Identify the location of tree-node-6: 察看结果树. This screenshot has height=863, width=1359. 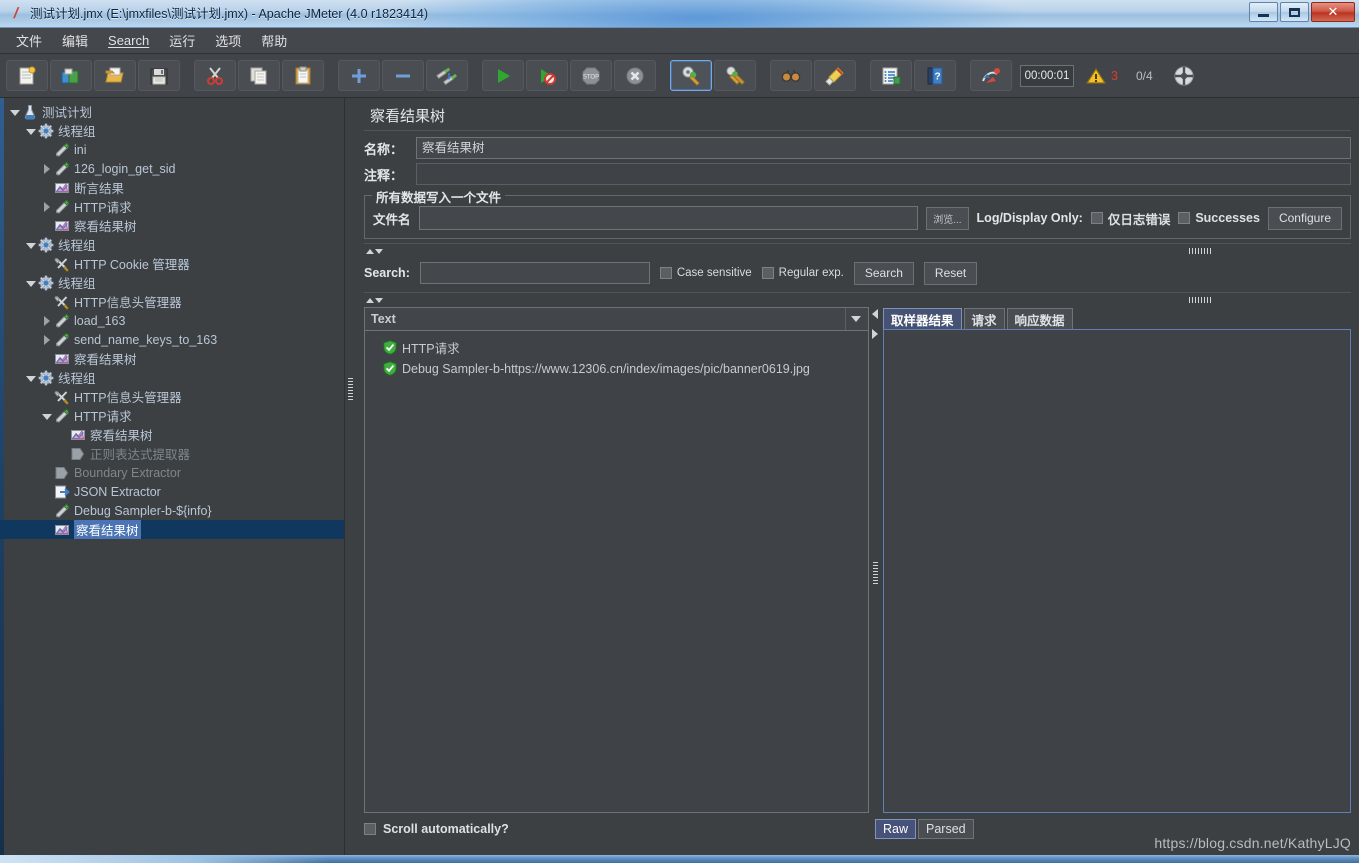
(172, 225).